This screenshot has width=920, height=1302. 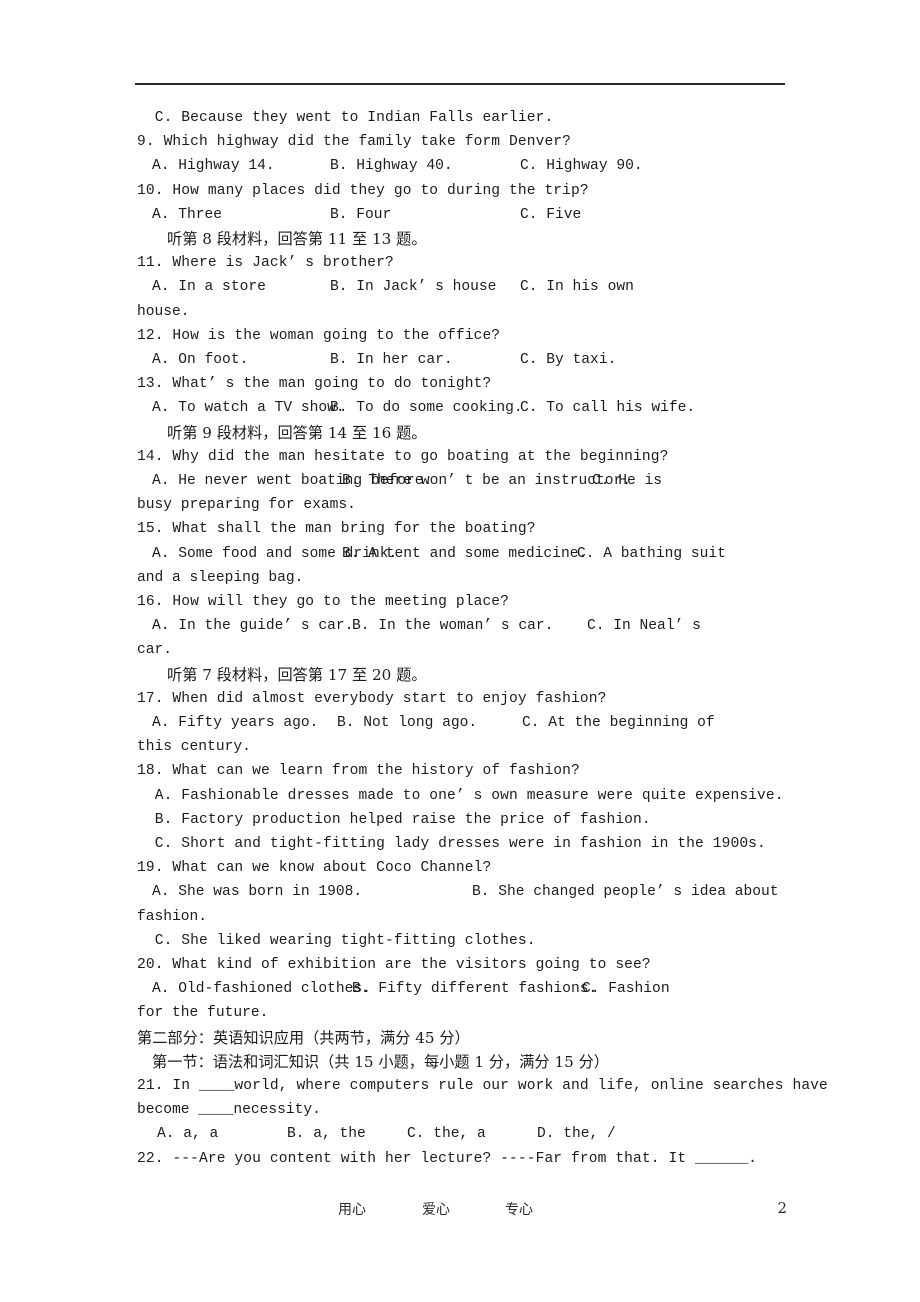 I want to click on question-20-option-c: C. Fashion, so click(x=626, y=989).